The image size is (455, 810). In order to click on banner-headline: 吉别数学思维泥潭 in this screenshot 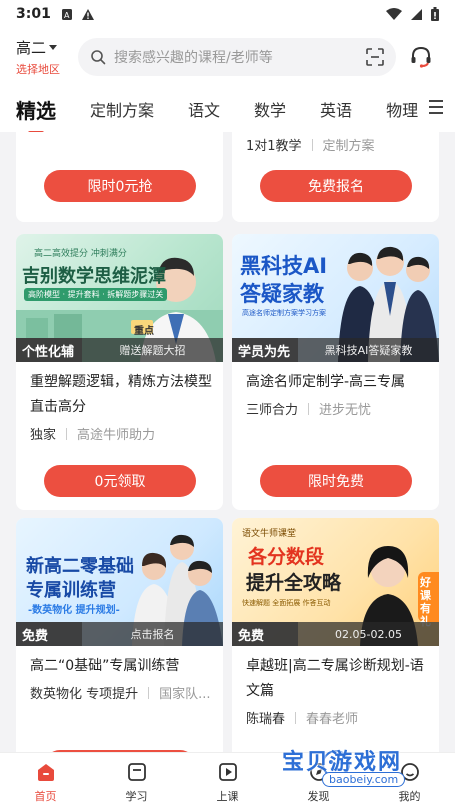, I will do `click(94, 276)`.